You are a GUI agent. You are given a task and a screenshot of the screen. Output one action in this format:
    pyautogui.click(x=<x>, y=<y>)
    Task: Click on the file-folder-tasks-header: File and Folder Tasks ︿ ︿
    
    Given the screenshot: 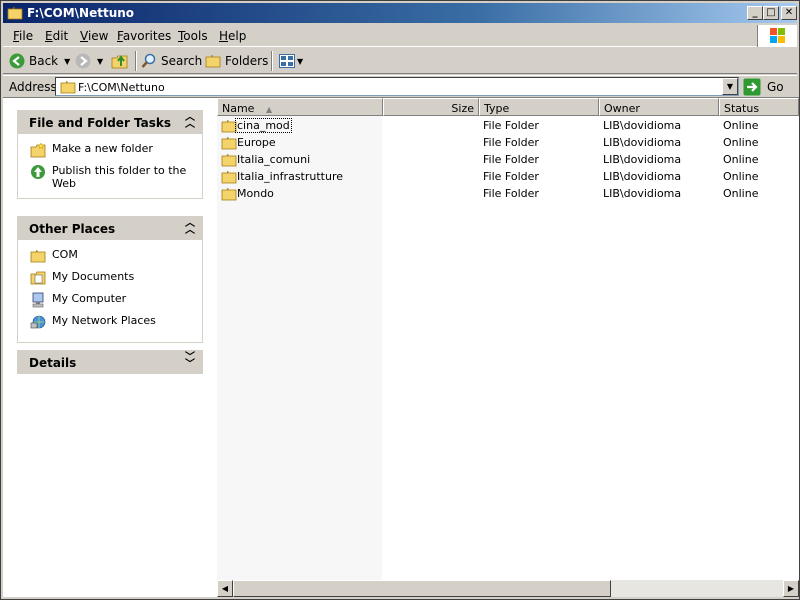 What is the action you would take?
    pyautogui.click(x=110, y=122)
    